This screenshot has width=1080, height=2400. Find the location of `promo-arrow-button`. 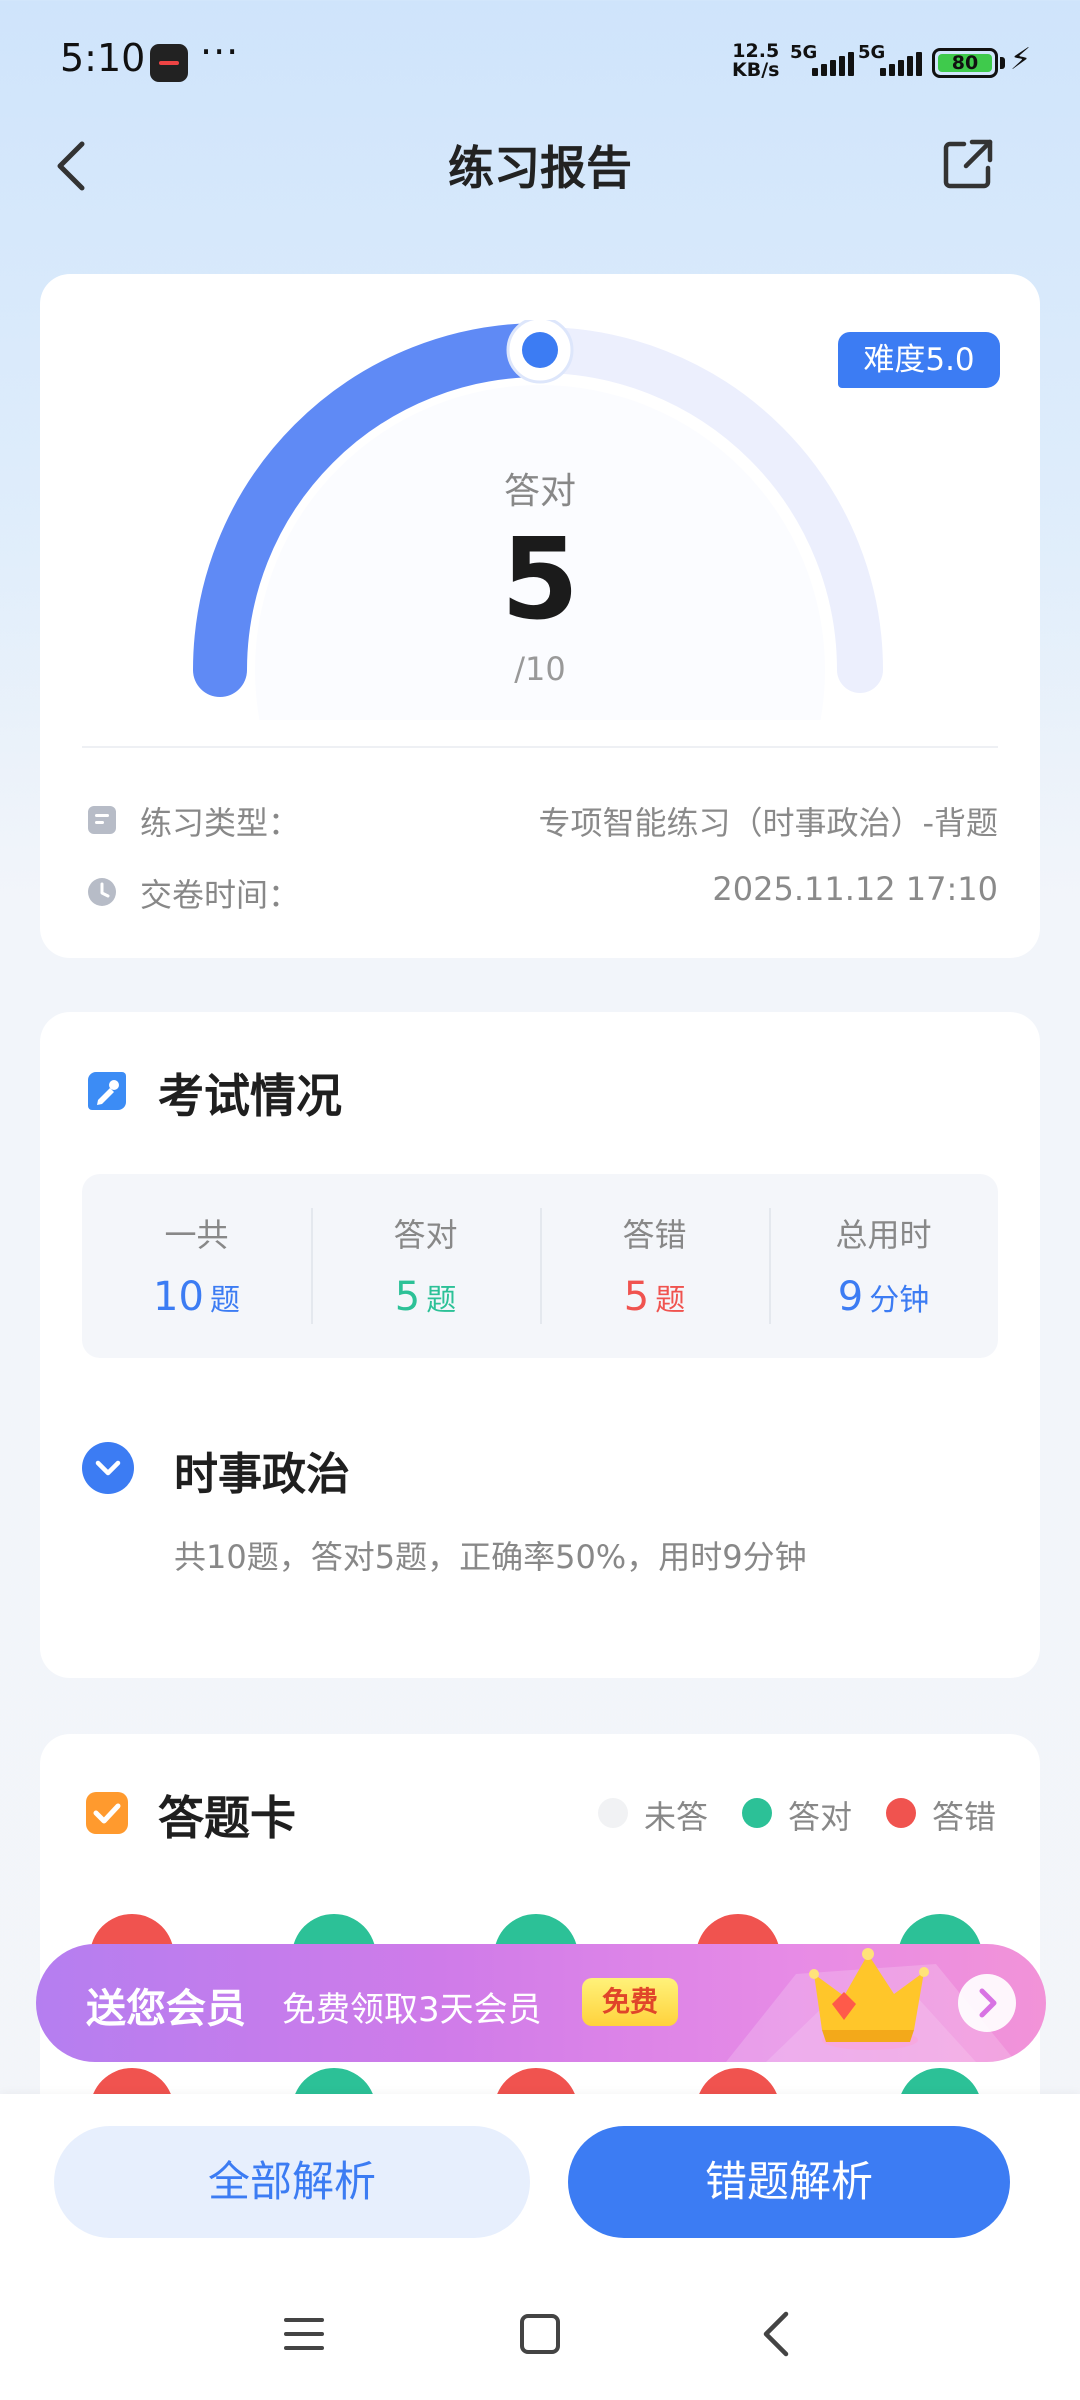

promo-arrow-button is located at coordinates (987, 2003).